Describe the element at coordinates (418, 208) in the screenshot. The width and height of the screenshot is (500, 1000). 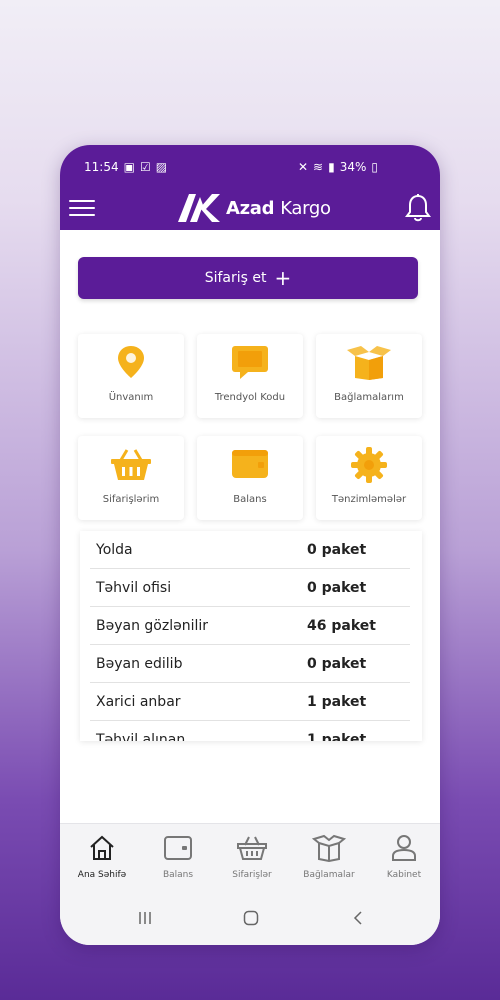
I see `bell-icon` at that location.